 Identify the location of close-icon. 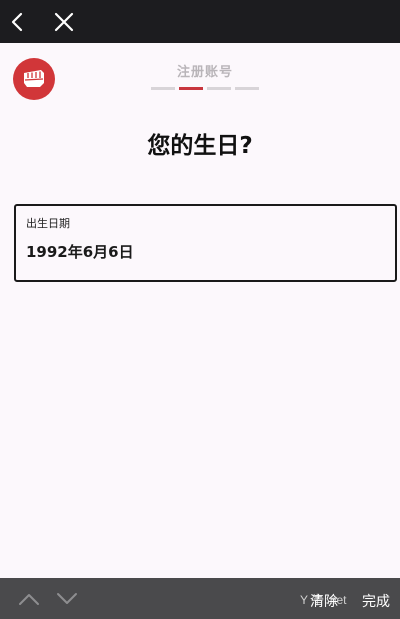
(64, 22).